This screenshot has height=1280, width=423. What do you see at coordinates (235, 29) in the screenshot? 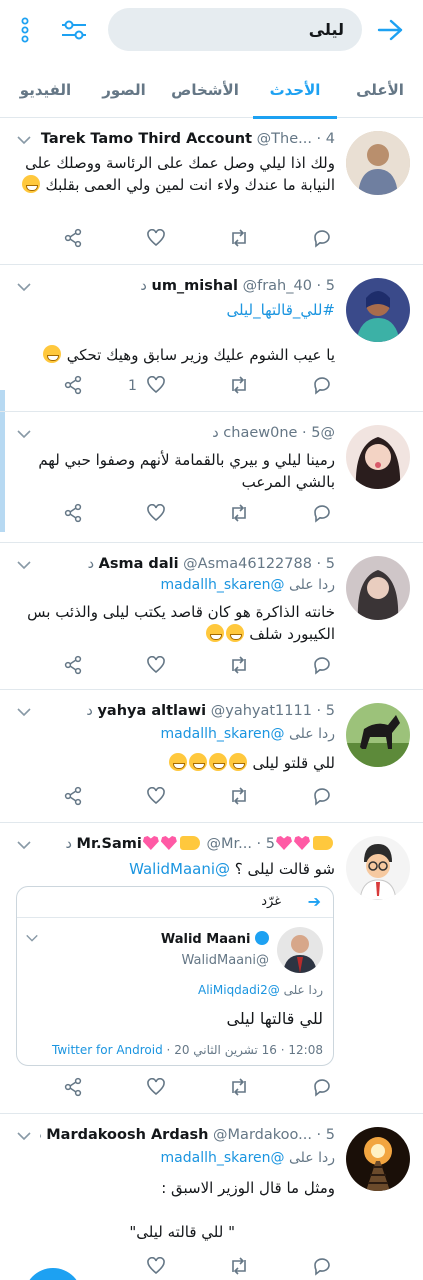
I see `search-input: ليلى` at bounding box center [235, 29].